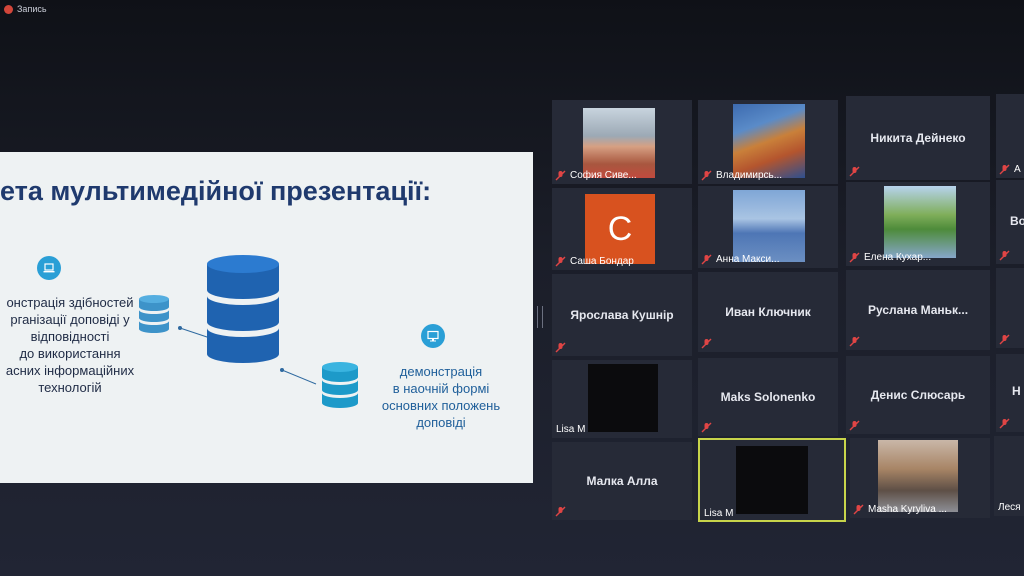 The height and width of the screenshot is (576, 1024). Describe the element at coordinates (1016, 391) in the screenshot. I see `participant-name: Н` at that location.